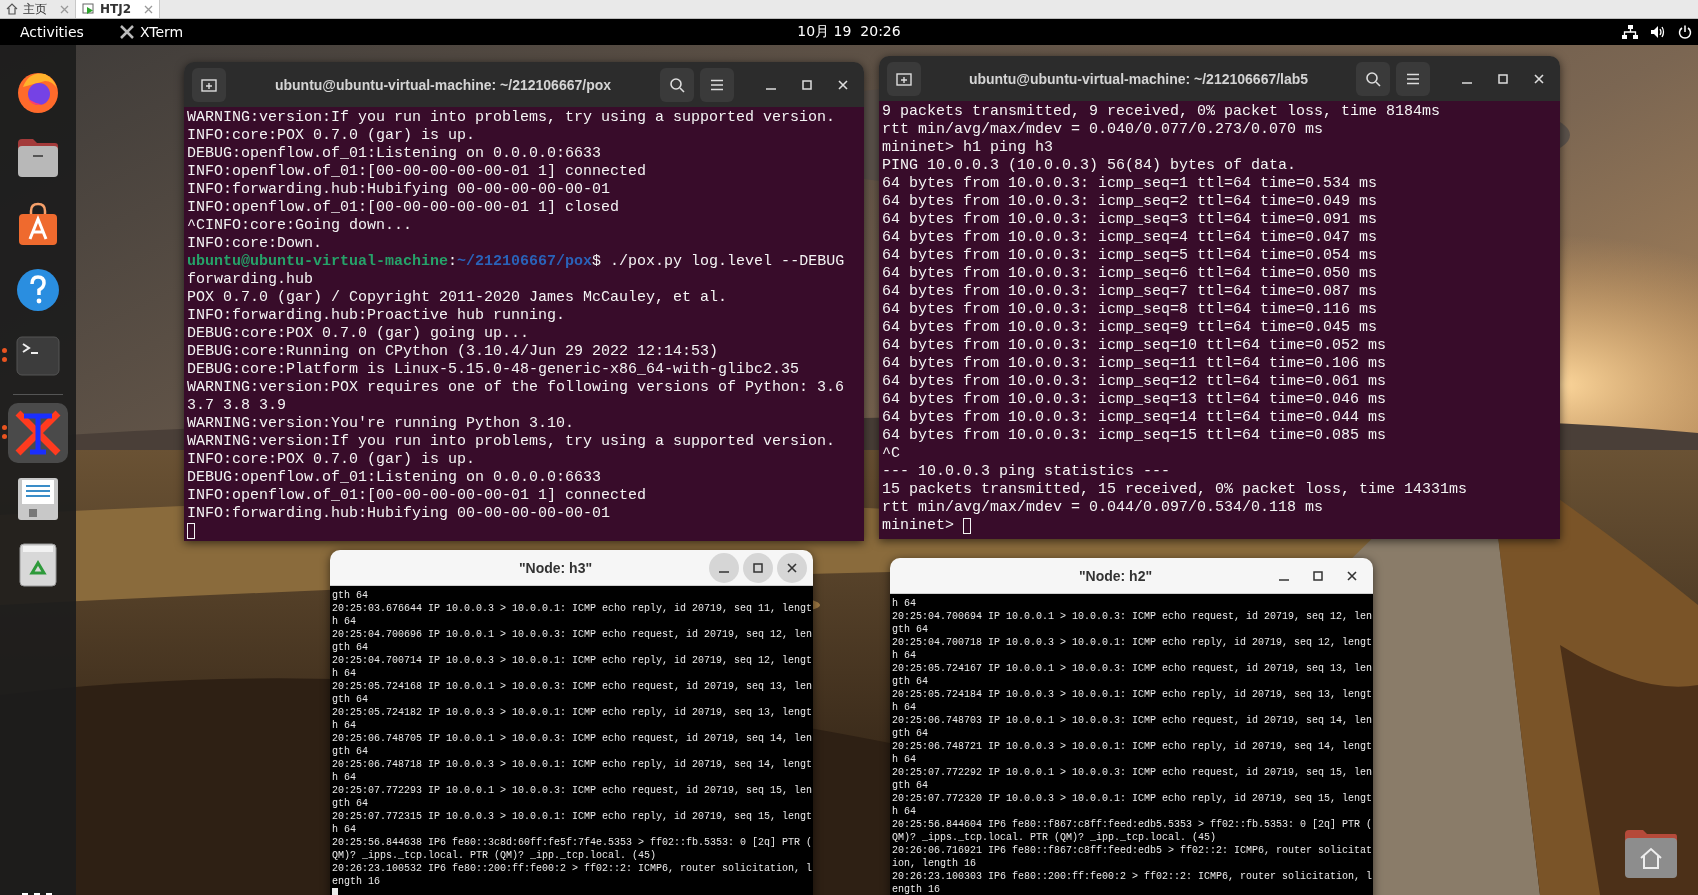  Describe the element at coordinates (1103, 508) in the screenshot. I see `terminal-line: rtt min/avg/max/mdev = 0.044/0.097/0.534/0.118 ms` at that location.